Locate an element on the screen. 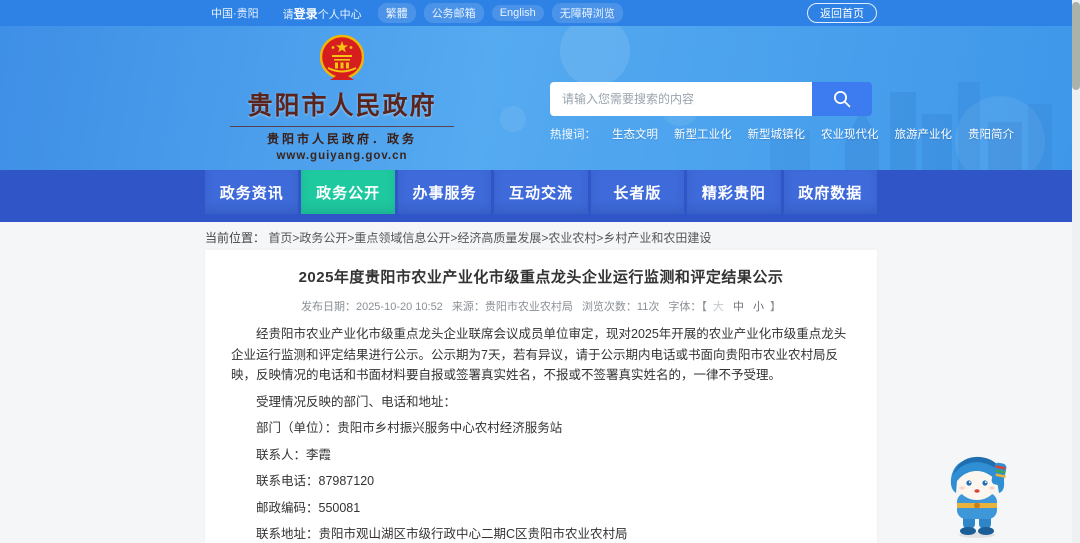  main-nav-bar: 政务资讯 政务公开 办事服务 互动交流 长者版 精彩贵阳 政府数据 is located at coordinates (540, 196).